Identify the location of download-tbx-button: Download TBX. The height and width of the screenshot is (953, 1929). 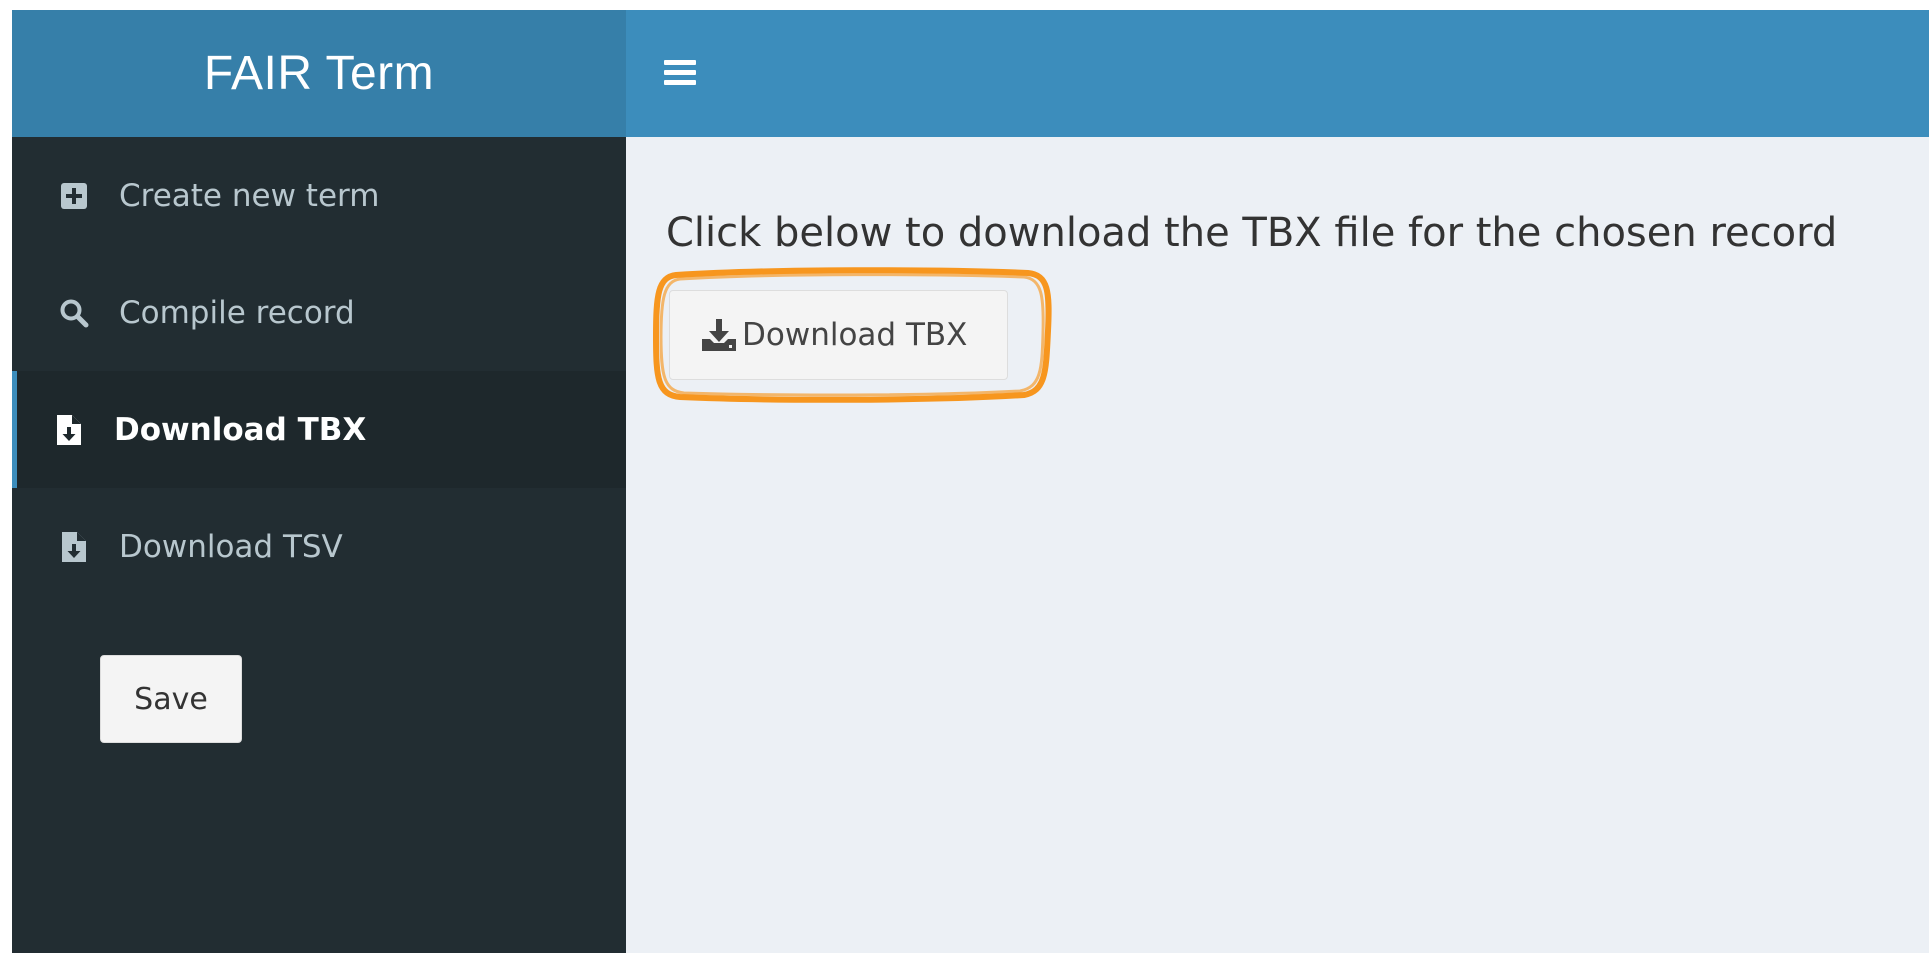
(838, 335).